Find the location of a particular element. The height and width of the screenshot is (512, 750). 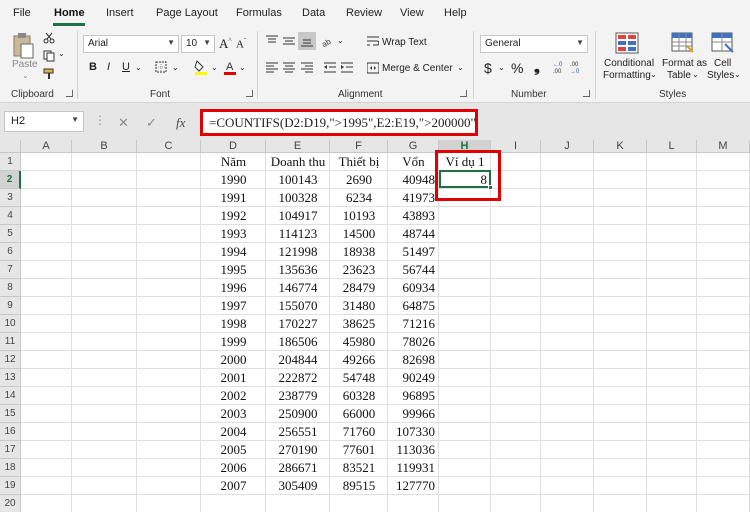

row-header-9: 9 is located at coordinates (10, 306).